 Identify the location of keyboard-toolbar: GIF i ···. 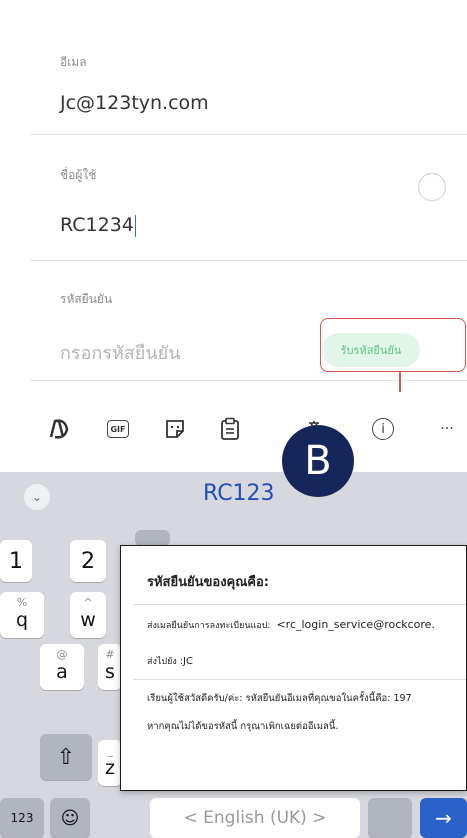
(233, 432).